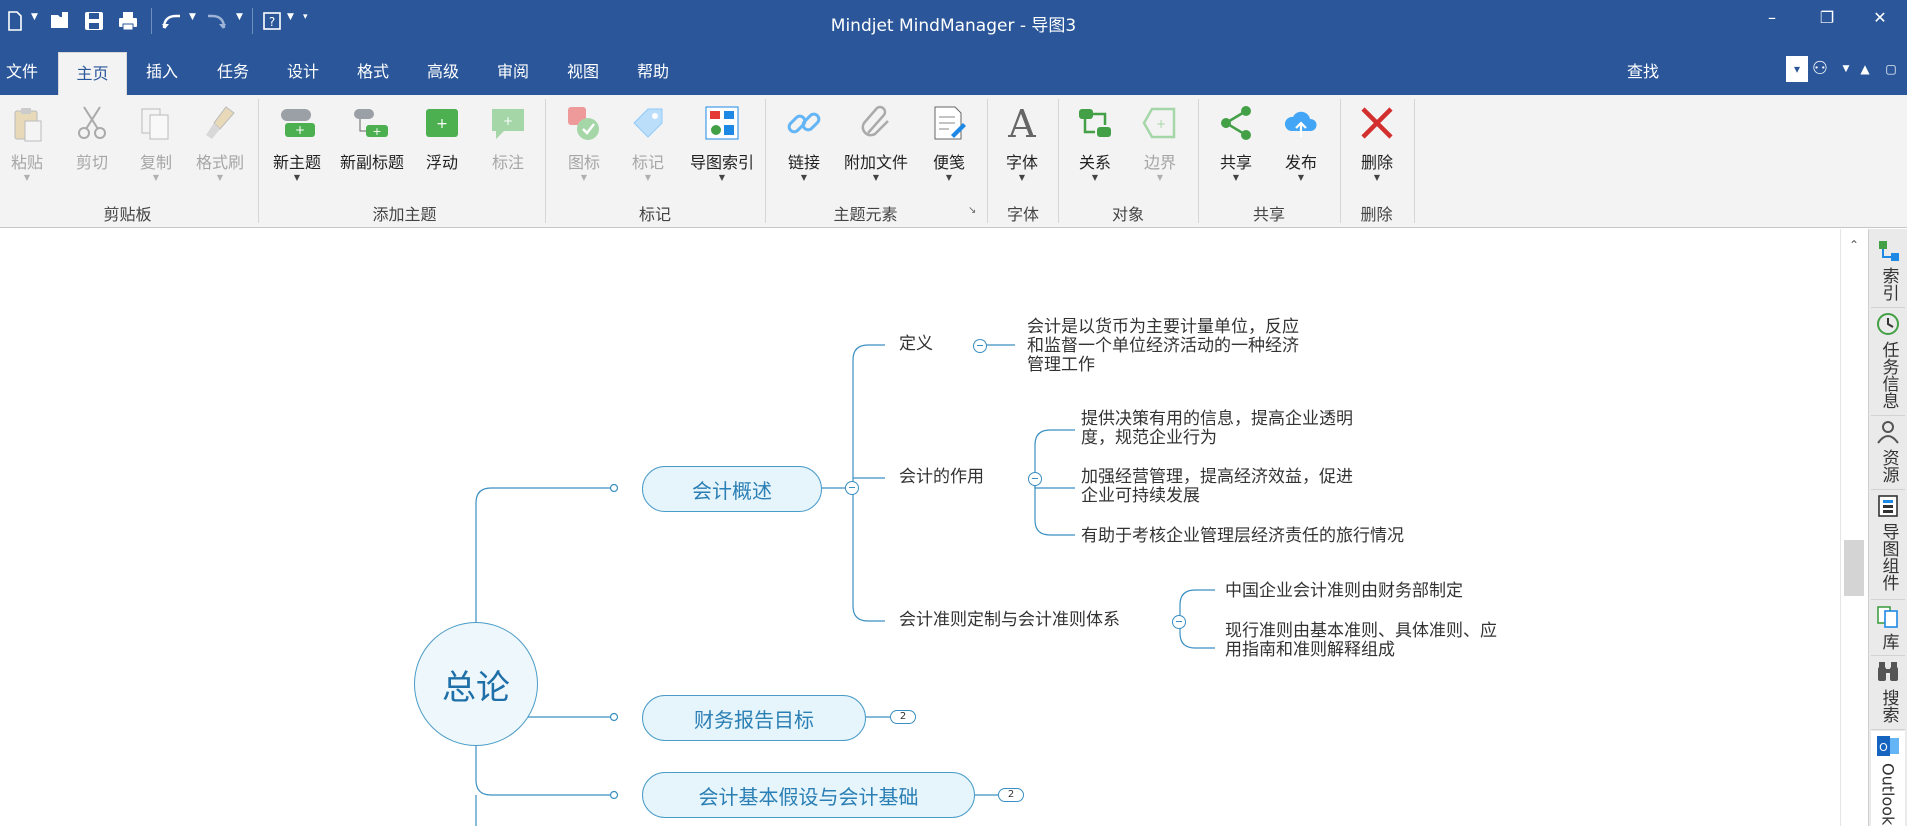  What do you see at coordinates (754, 718) in the screenshot?
I see `topic-financial-report-goal: 财务报告目标` at bounding box center [754, 718].